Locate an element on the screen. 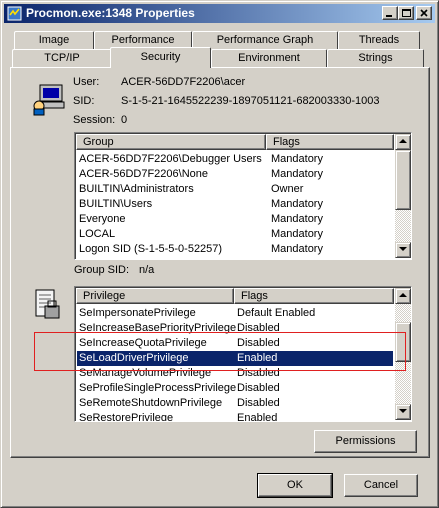 The image size is (439, 508). flags-column-header: Flags is located at coordinates (330, 142).